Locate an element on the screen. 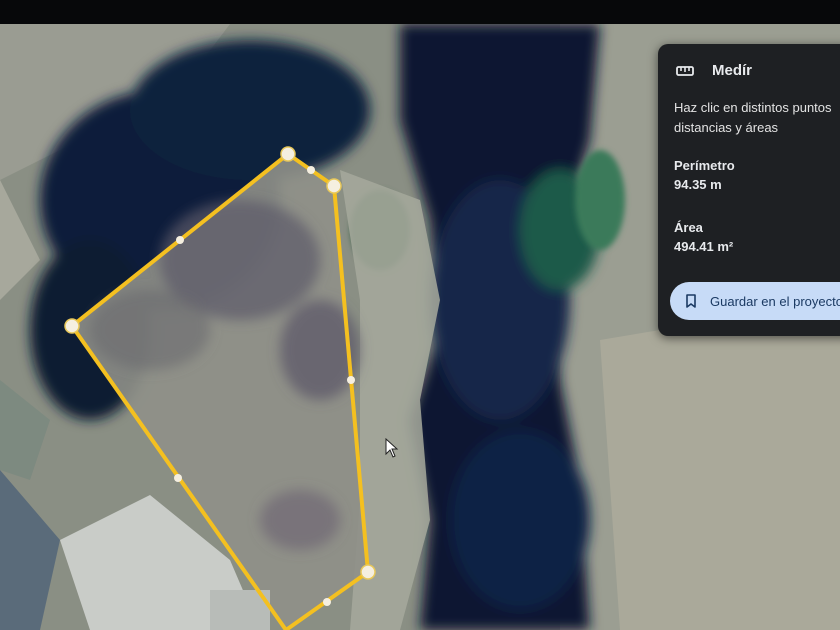 The width and height of the screenshot is (840, 630). ruler-icon is located at coordinates (685, 70).